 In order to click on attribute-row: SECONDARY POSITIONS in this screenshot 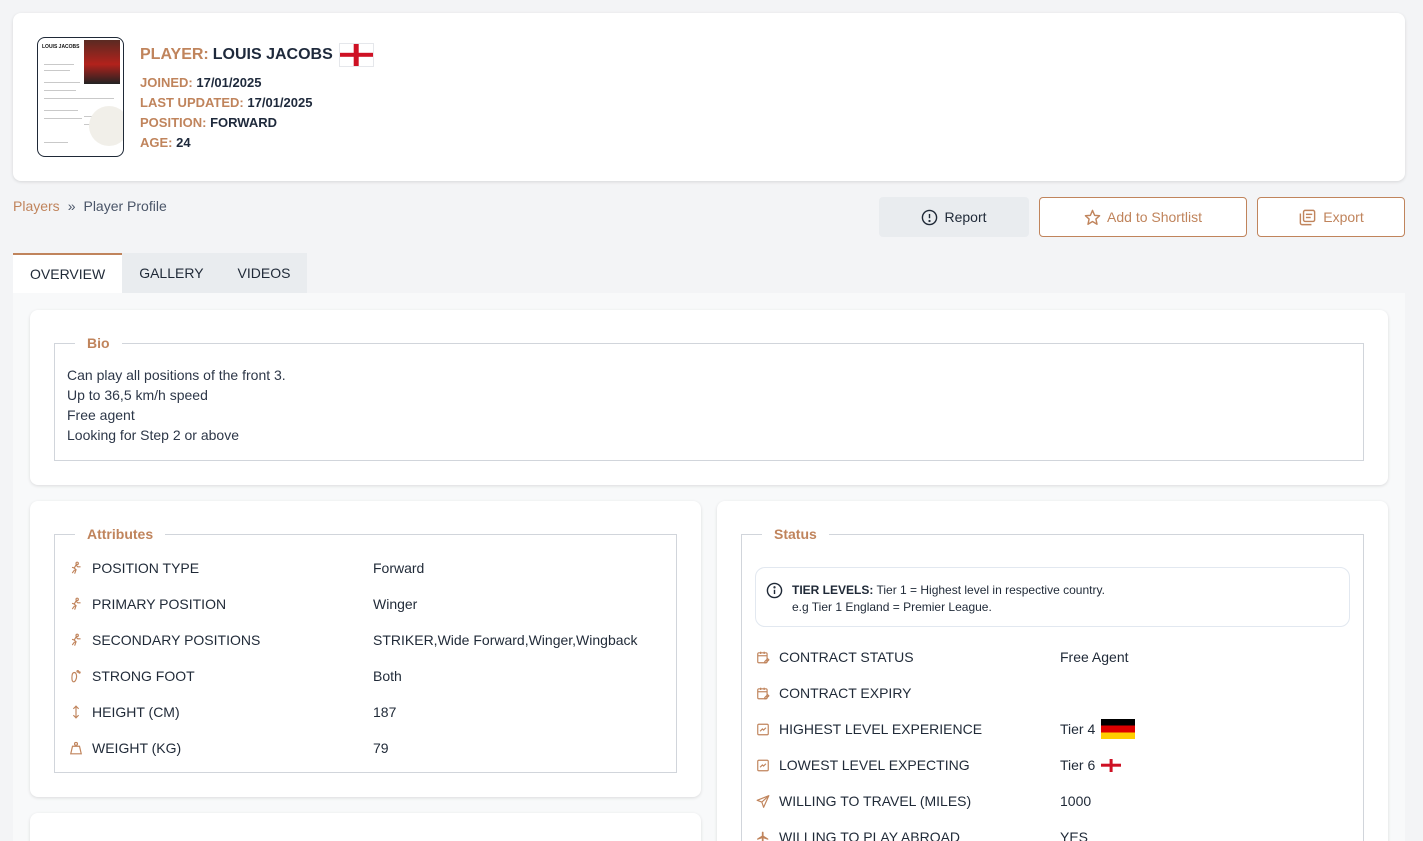, I will do `click(164, 640)`.